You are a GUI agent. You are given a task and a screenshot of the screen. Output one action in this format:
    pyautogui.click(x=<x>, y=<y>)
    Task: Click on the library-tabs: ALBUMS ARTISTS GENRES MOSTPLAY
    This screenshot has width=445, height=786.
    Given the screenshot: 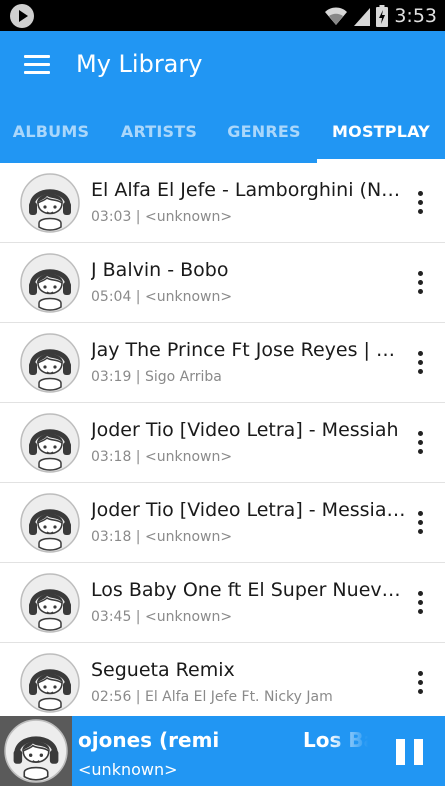 What is the action you would take?
    pyautogui.click(x=222, y=138)
    